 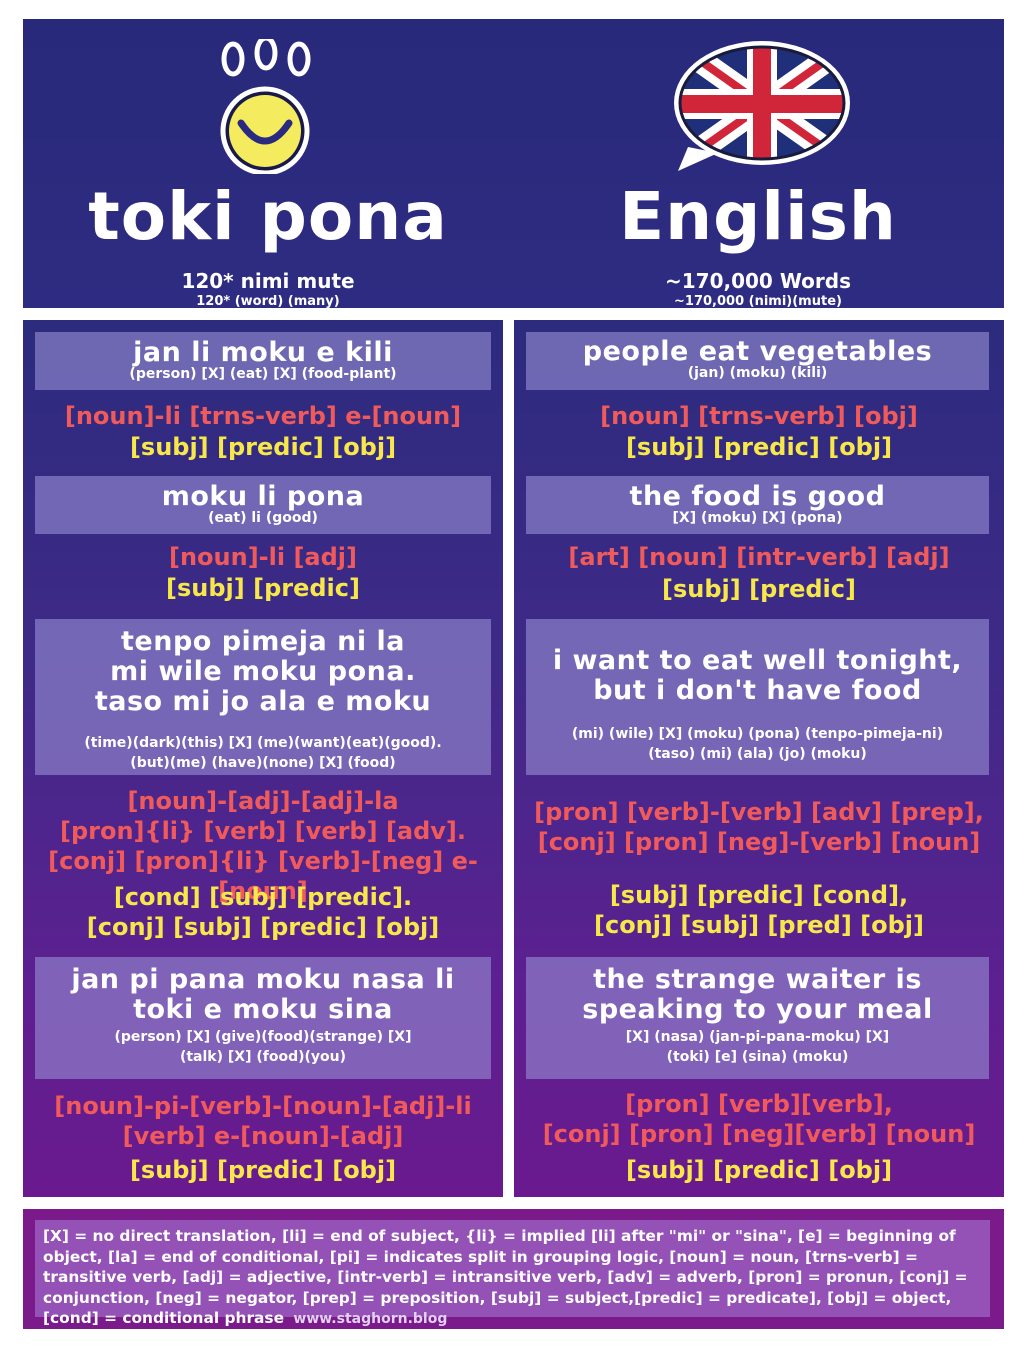 What do you see at coordinates (758, 281) in the screenshot?
I see `english-subtitle: ~170,000 Words` at bounding box center [758, 281].